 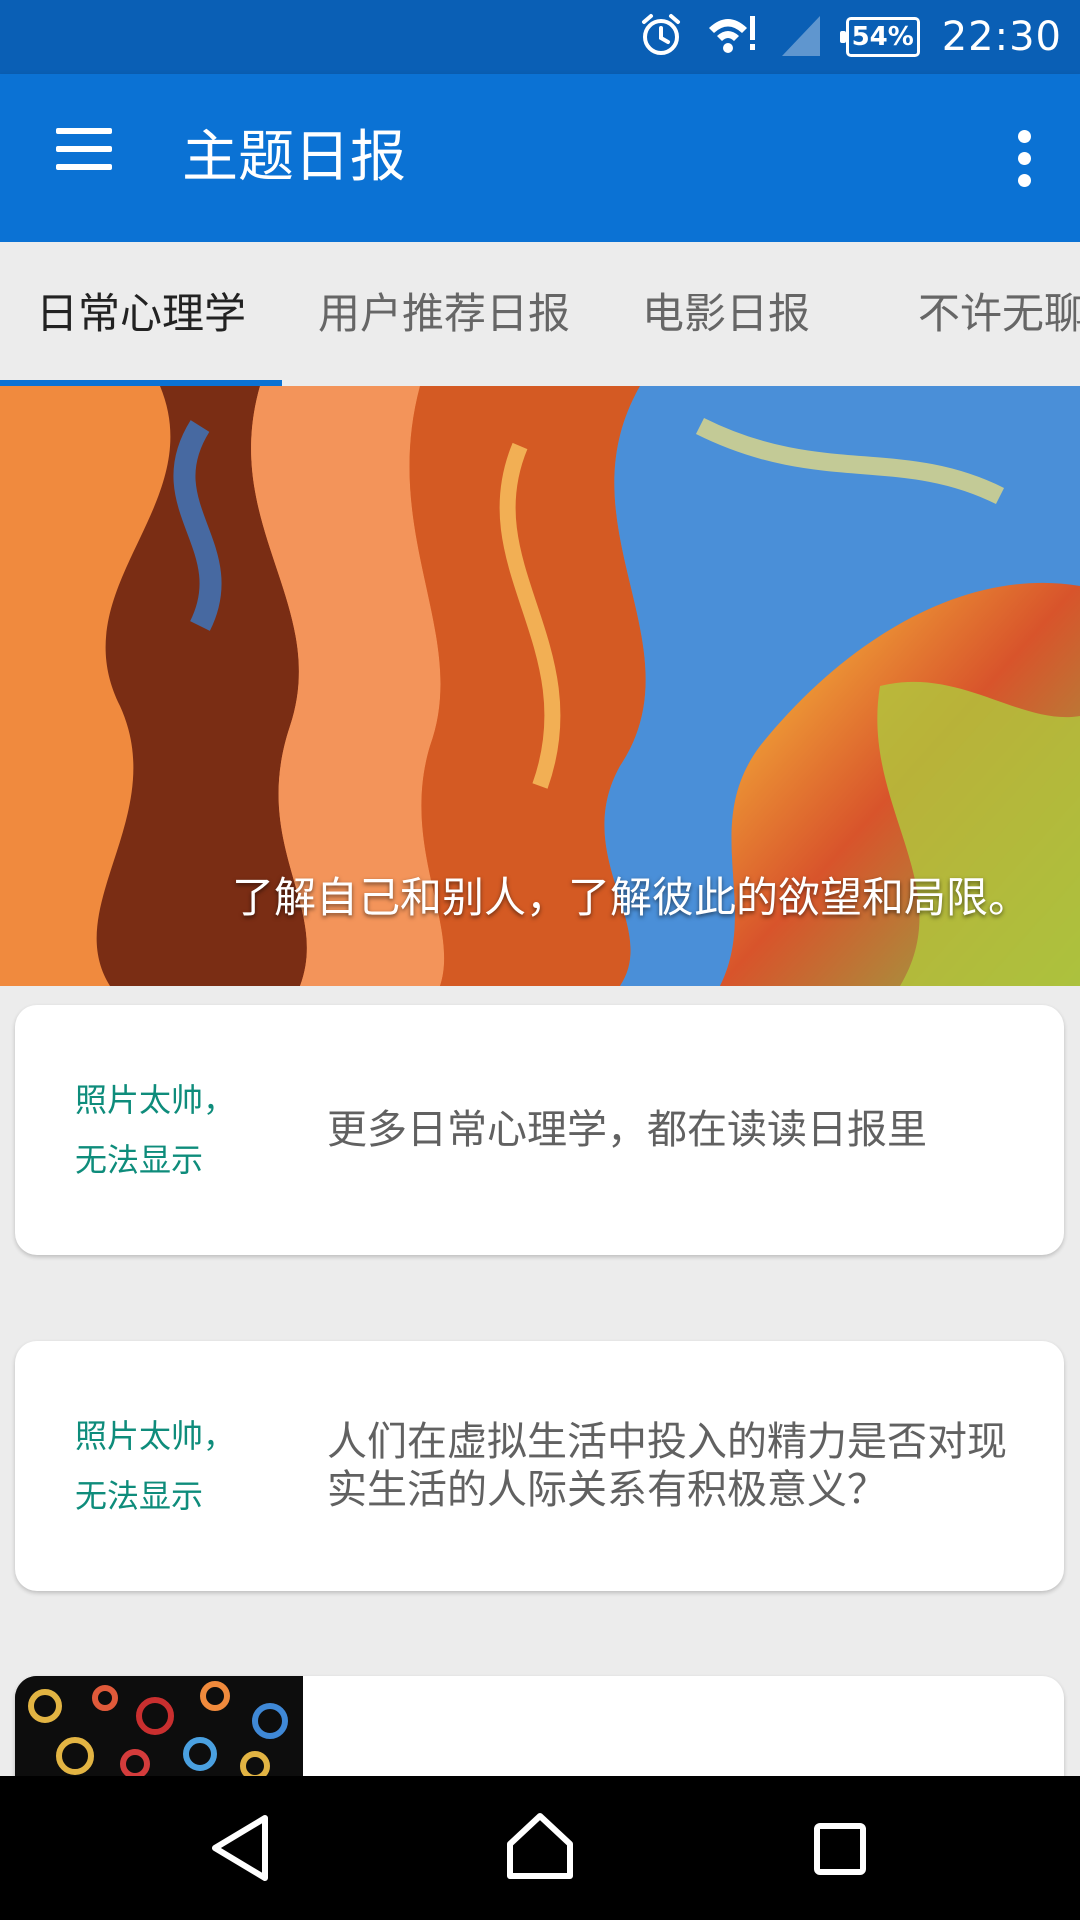 I want to click on navigation-bar, so click(x=540, y=1848).